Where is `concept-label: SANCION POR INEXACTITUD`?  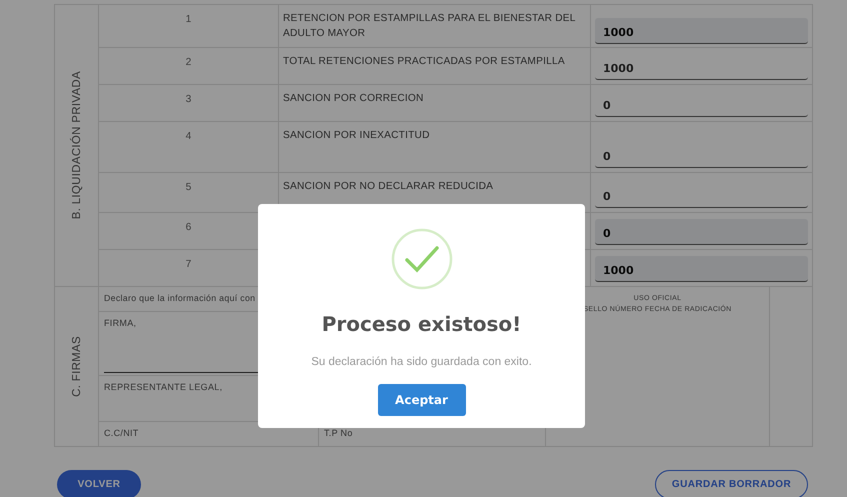 concept-label: SANCION POR INEXACTITUD is located at coordinates (356, 135).